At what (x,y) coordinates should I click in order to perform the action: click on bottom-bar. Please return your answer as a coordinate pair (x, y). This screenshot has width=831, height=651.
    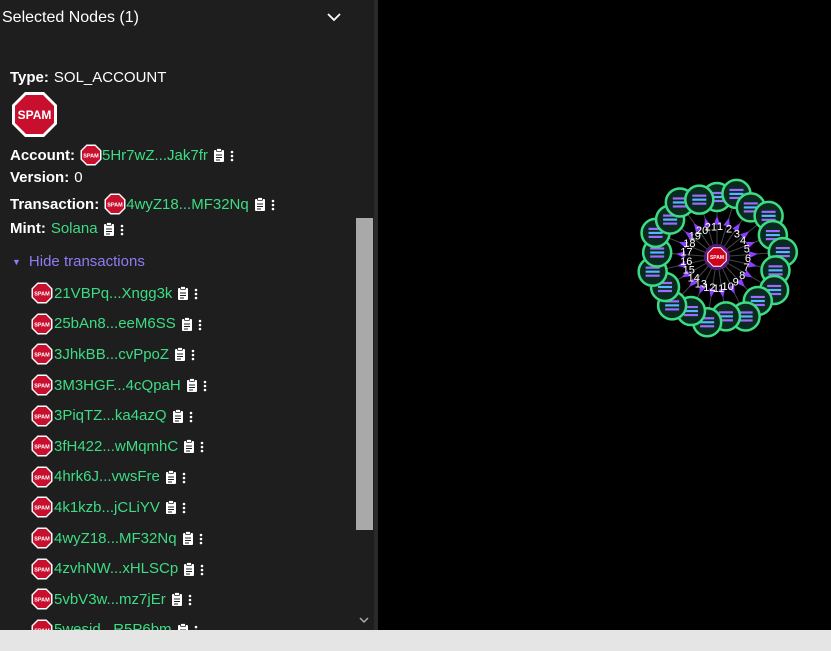
    Looking at the image, I should click on (415, 640).